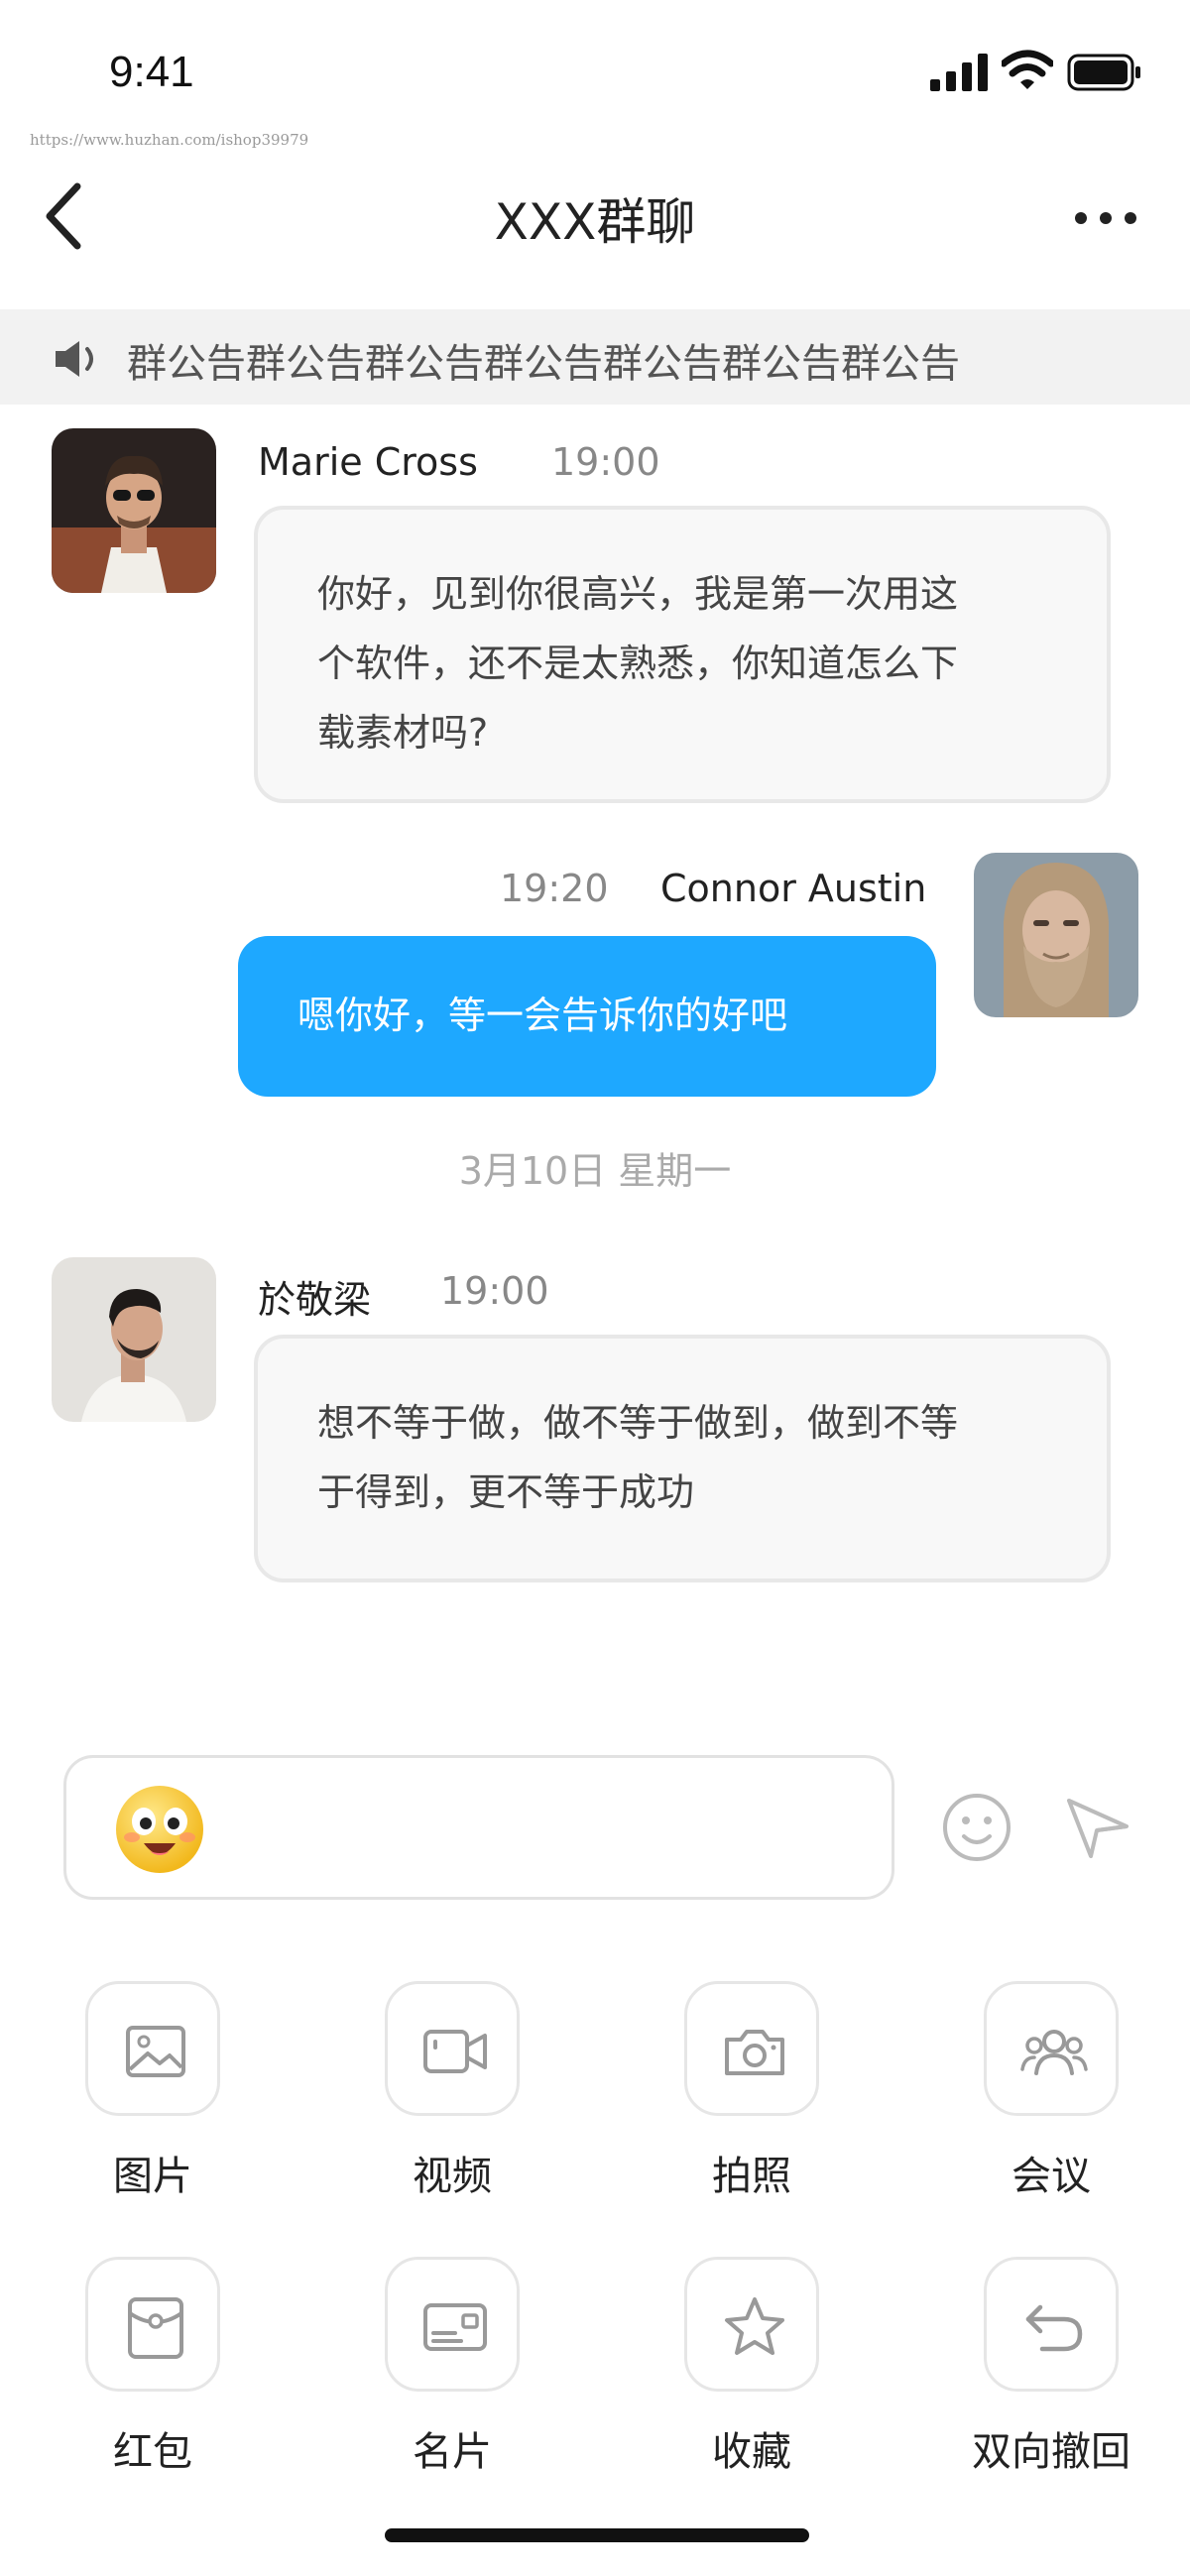 The width and height of the screenshot is (1190, 2576). Describe the element at coordinates (1103, 73) in the screenshot. I see `battery-icon` at that location.